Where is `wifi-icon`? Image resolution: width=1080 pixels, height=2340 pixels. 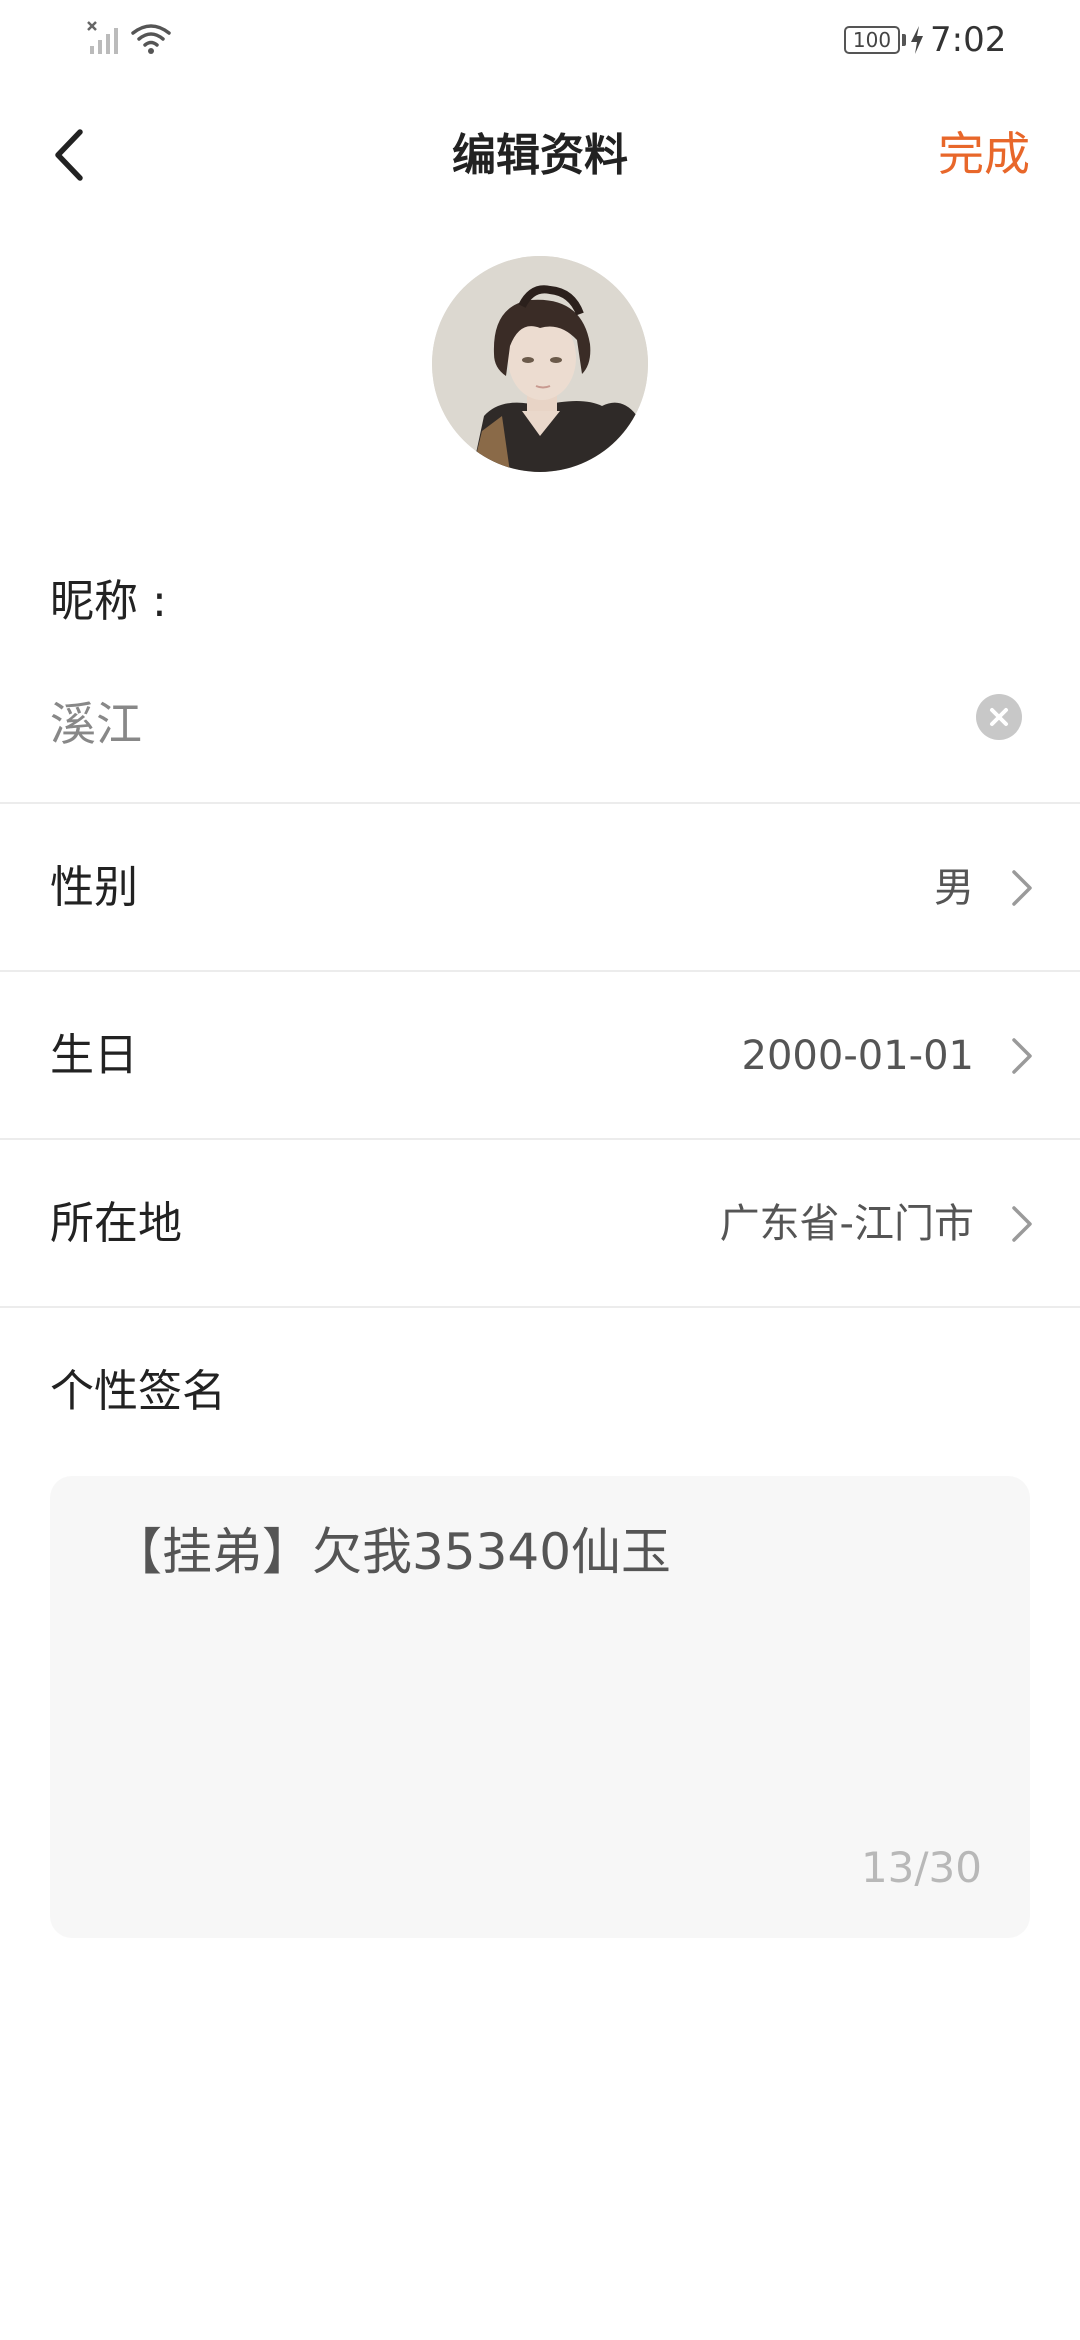 wifi-icon is located at coordinates (151, 39).